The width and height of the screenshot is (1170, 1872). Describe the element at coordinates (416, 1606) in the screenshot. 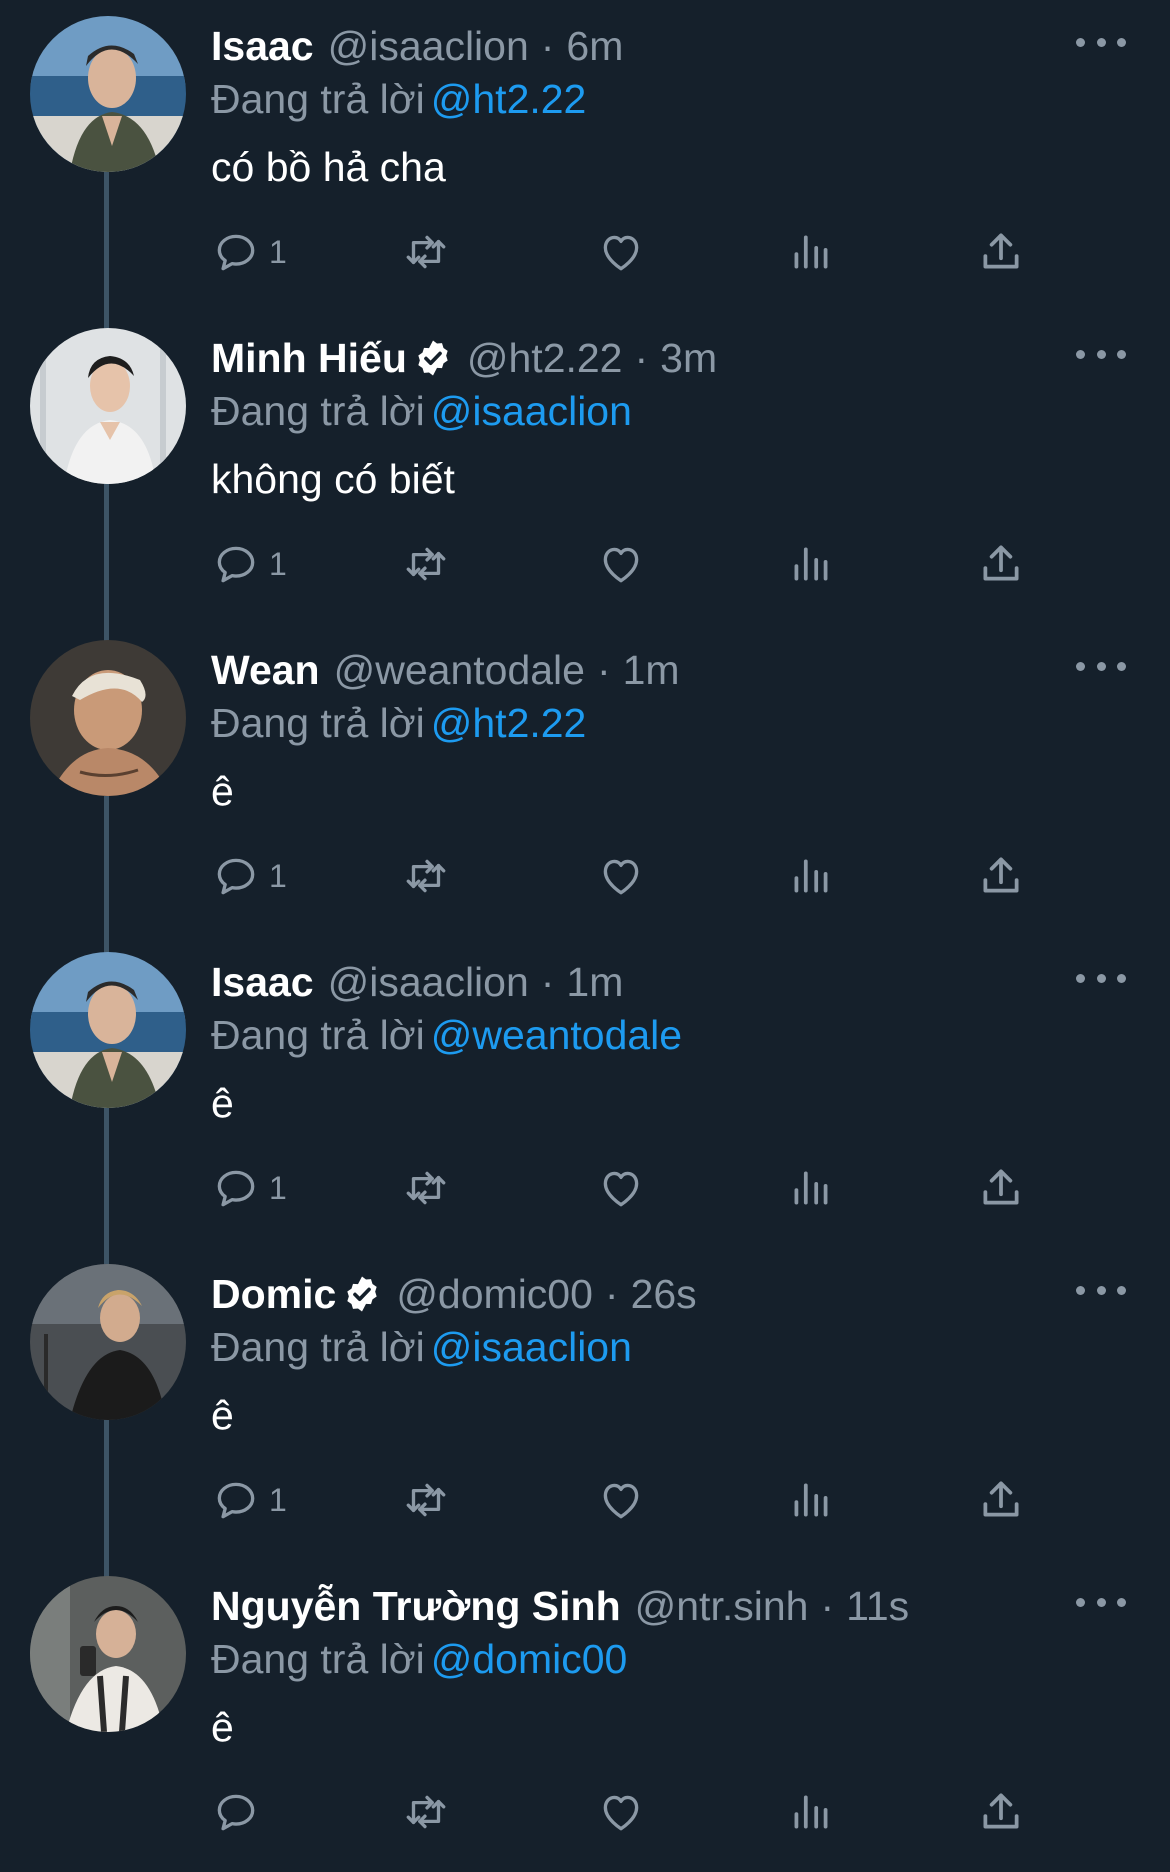

I see `display-name: Nguyễn Trường Sinh` at that location.